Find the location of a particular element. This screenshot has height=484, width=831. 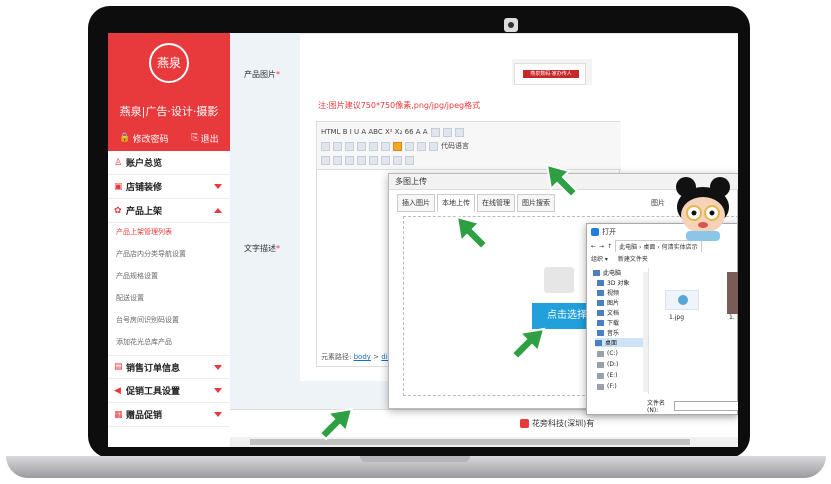

change-password-link: 🔒 修改密码 is located at coordinates (143, 138).